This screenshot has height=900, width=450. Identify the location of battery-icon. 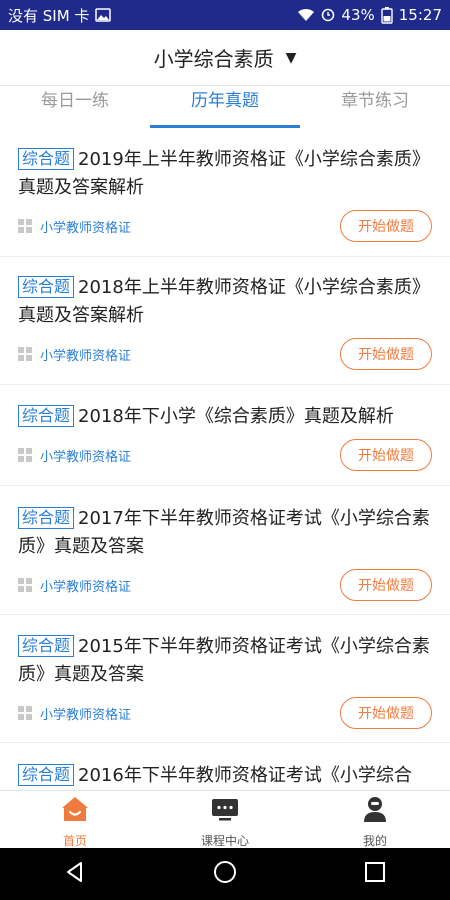
(387, 15).